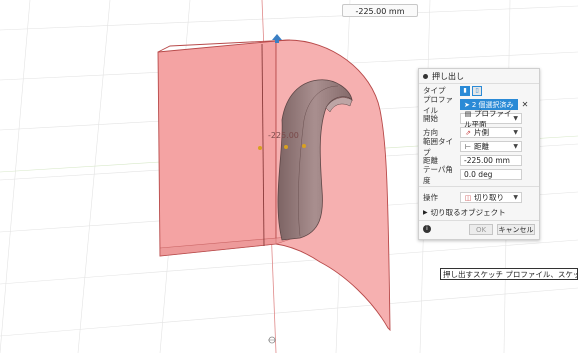  Describe the element at coordinates (425, 76) in the screenshot. I see `collapse-icon` at that location.